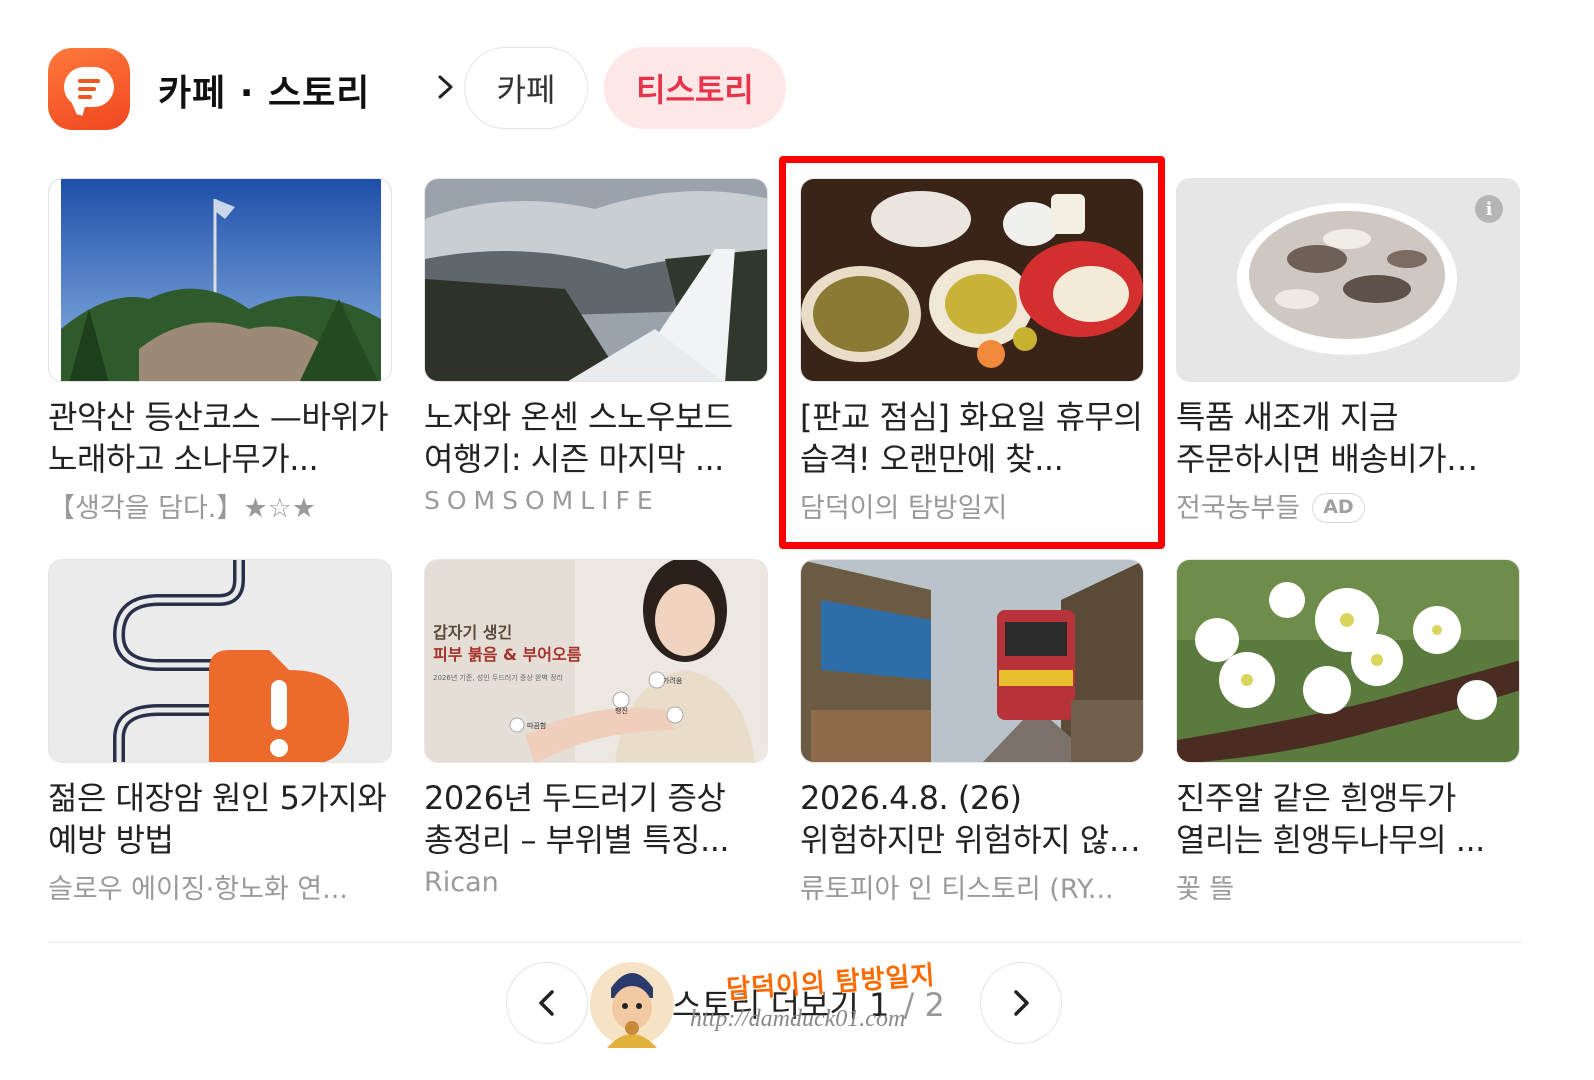  I want to click on advertiser-name: 전국농부들, so click(1238, 508).